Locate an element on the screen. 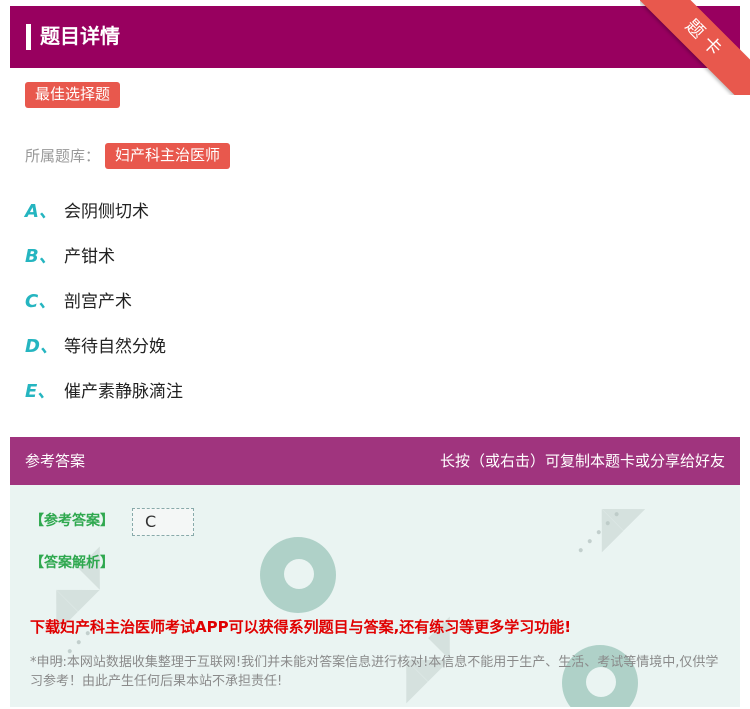  option-letter: E、 is located at coordinates (40, 391).